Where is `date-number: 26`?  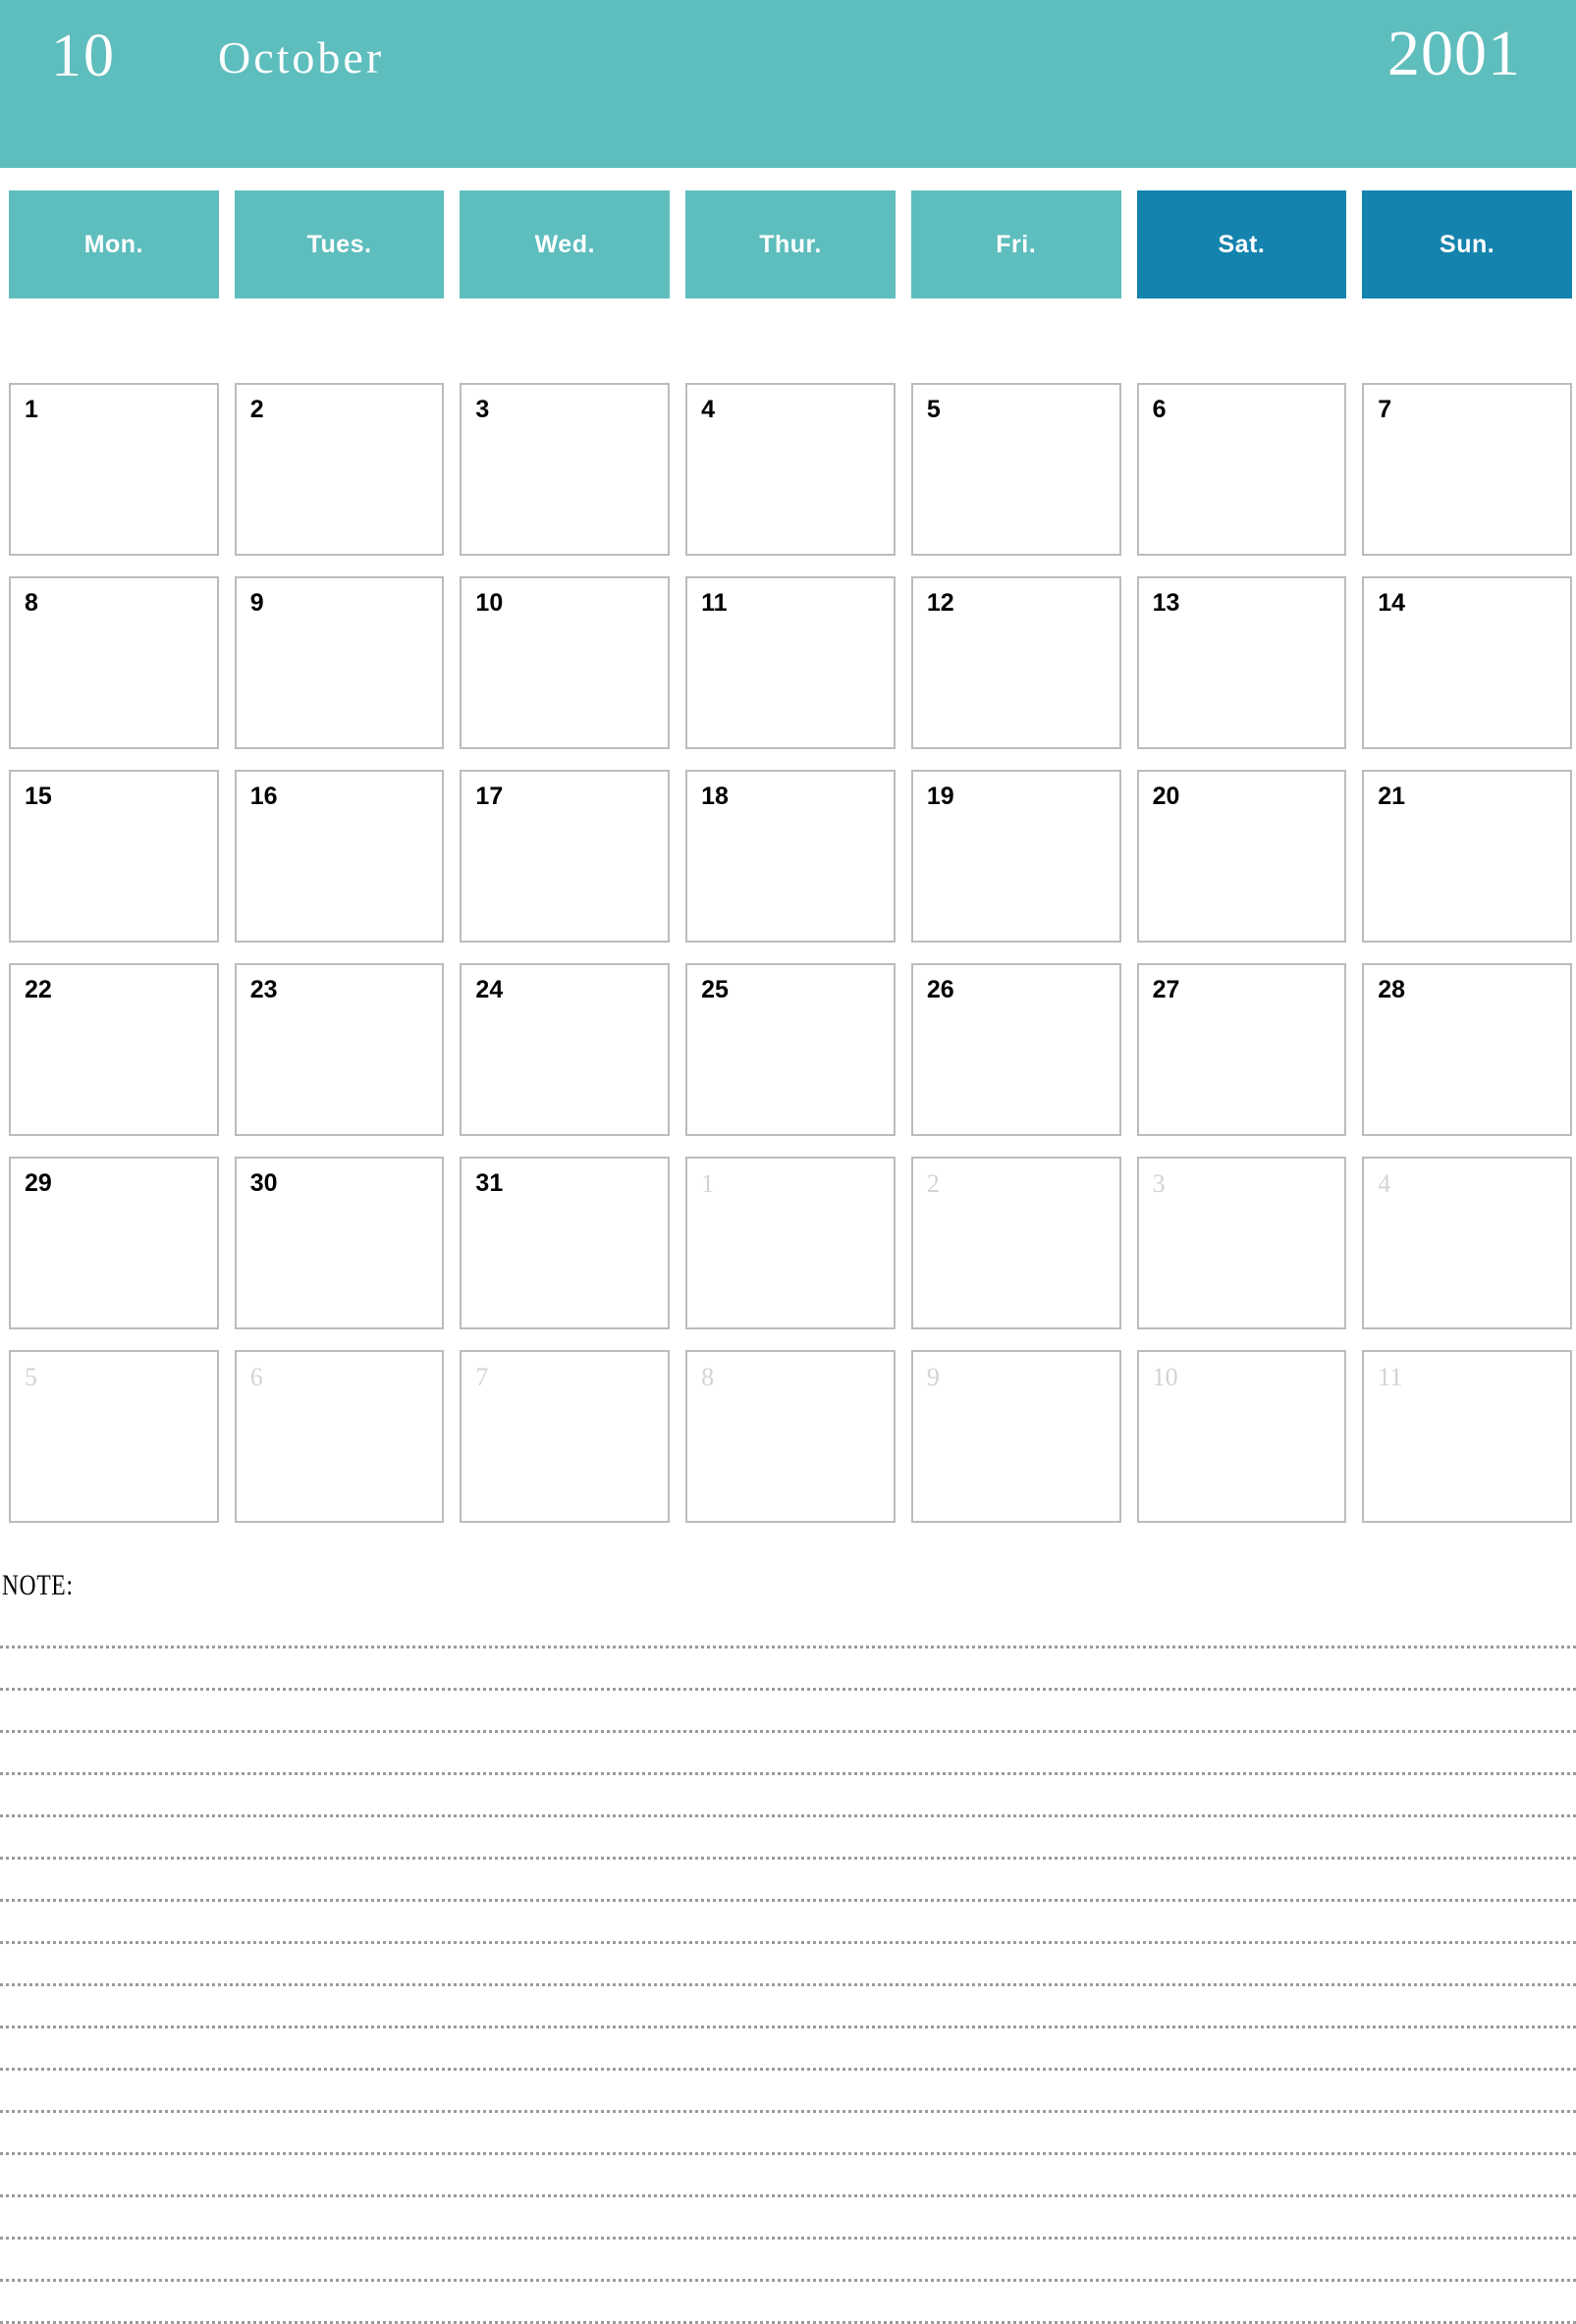
date-number: 26 is located at coordinates (940, 989).